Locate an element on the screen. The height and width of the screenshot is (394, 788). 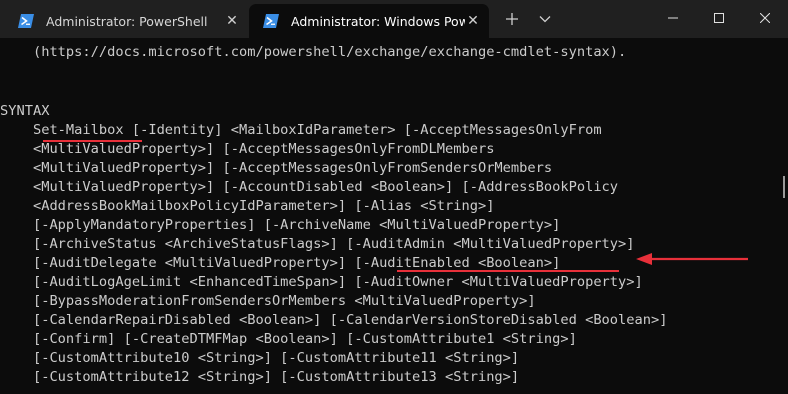
close-icon is located at coordinates (765, 18).